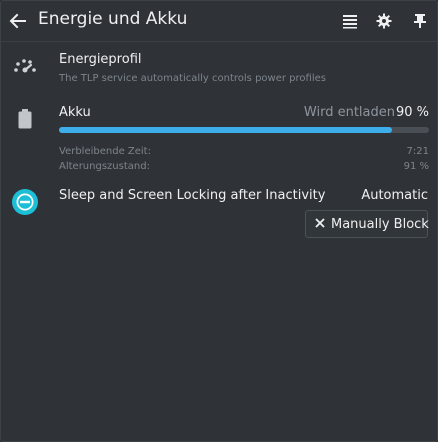  I want to click on popup-header: Energie und Akku, so click(219, 21).